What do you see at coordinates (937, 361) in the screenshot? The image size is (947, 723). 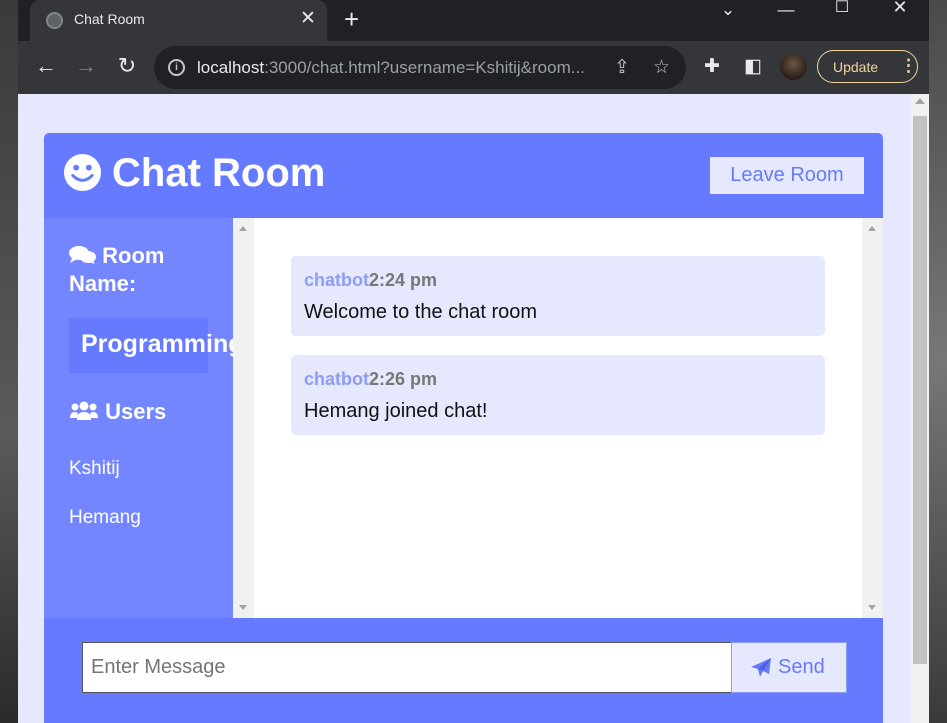 I see `desktop-background-right` at bounding box center [937, 361].